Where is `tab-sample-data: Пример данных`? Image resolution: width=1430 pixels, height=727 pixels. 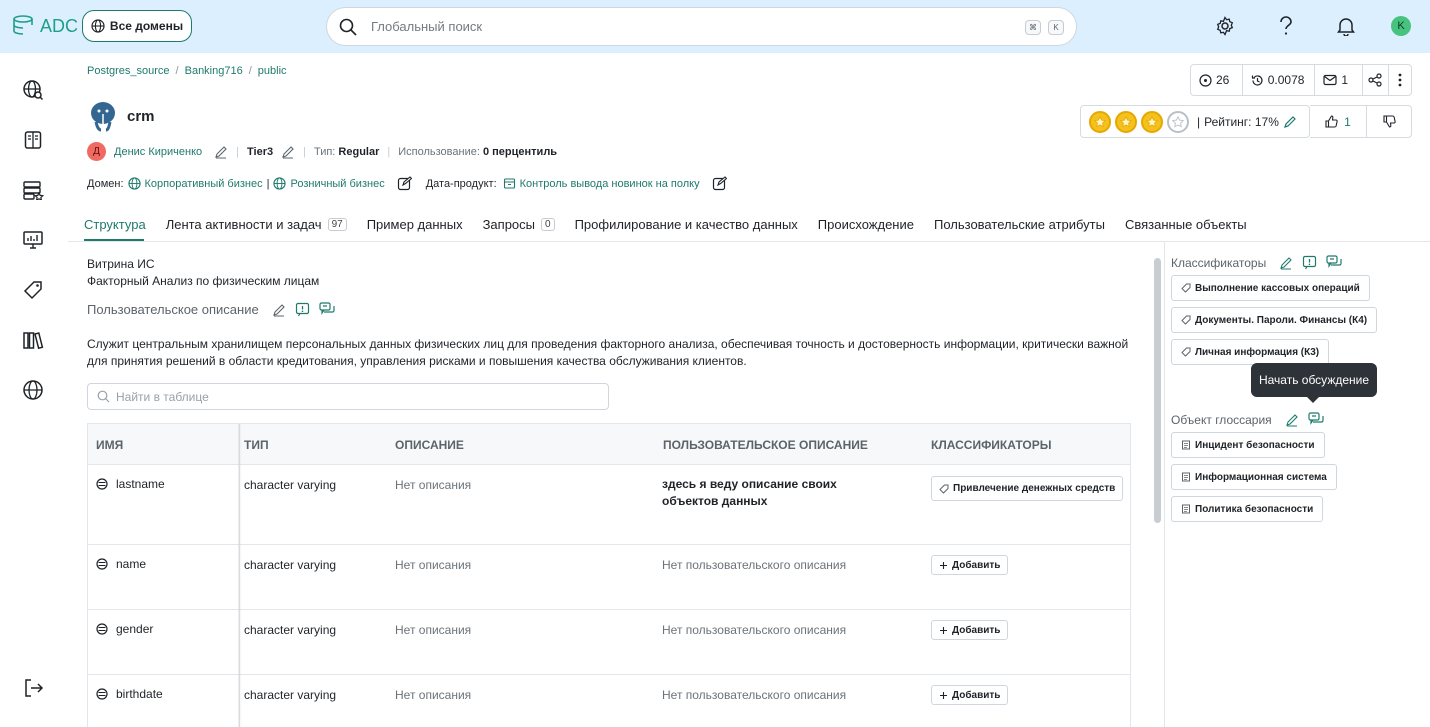 tab-sample-data: Пример данных is located at coordinates (415, 224).